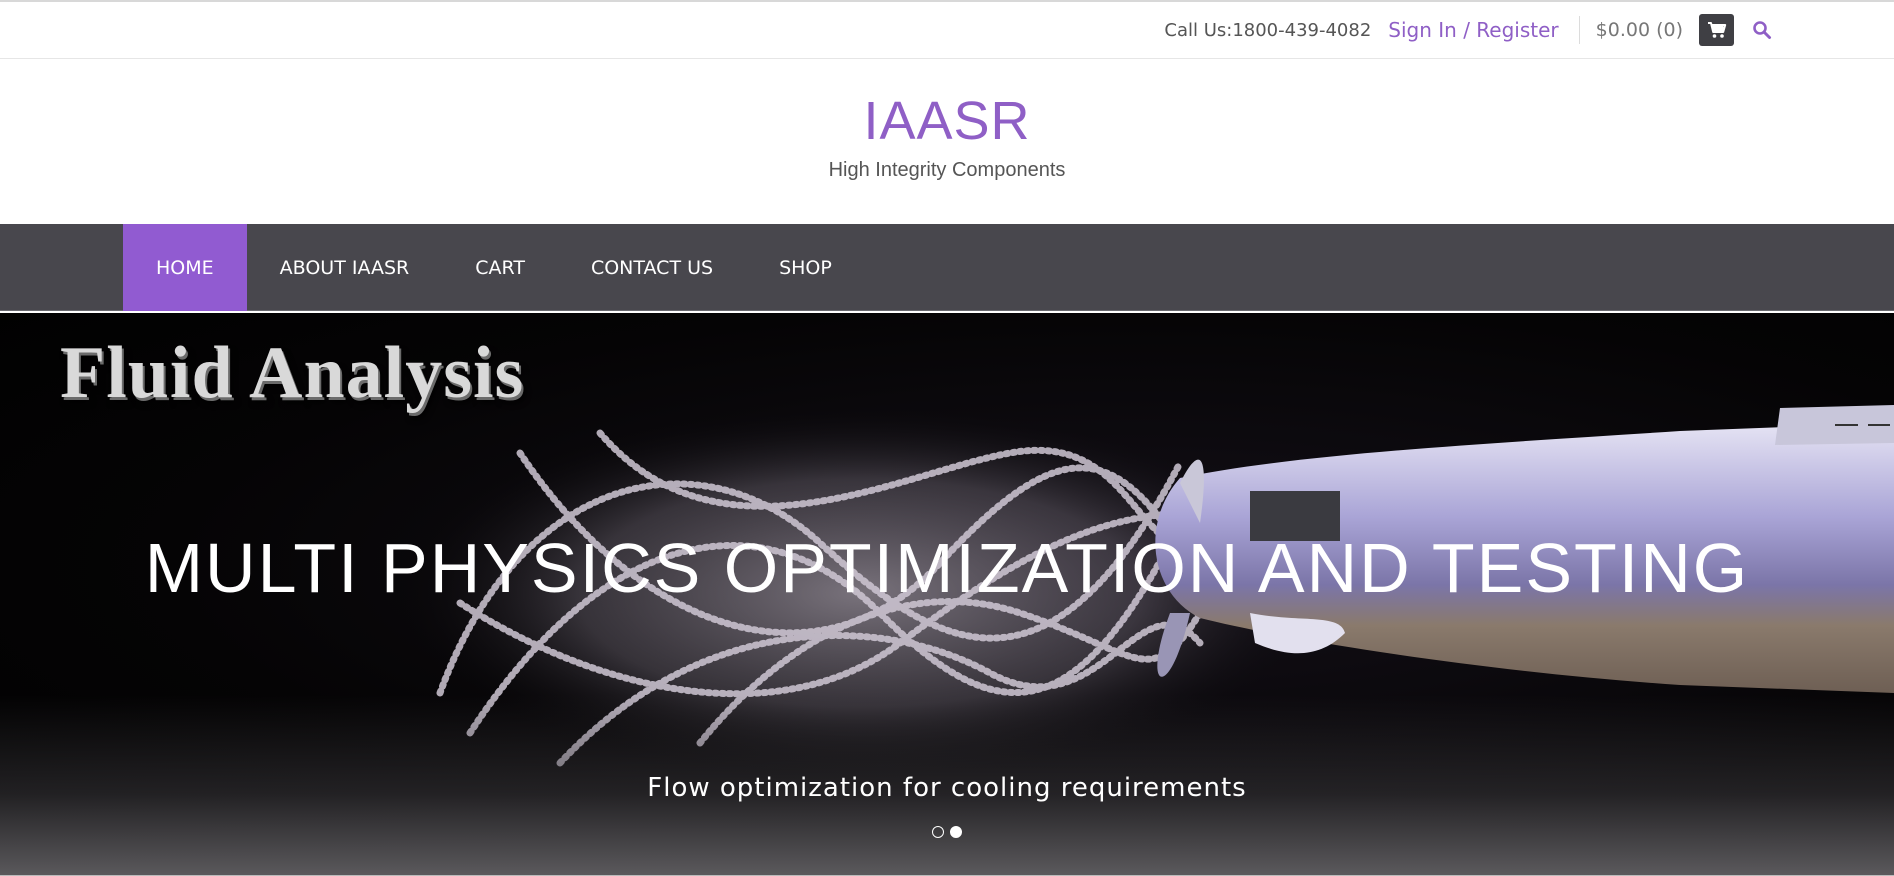  I want to click on main-nav: HOME ABOUT IAASR CART CONTACT US SHOP, so click(494, 267).